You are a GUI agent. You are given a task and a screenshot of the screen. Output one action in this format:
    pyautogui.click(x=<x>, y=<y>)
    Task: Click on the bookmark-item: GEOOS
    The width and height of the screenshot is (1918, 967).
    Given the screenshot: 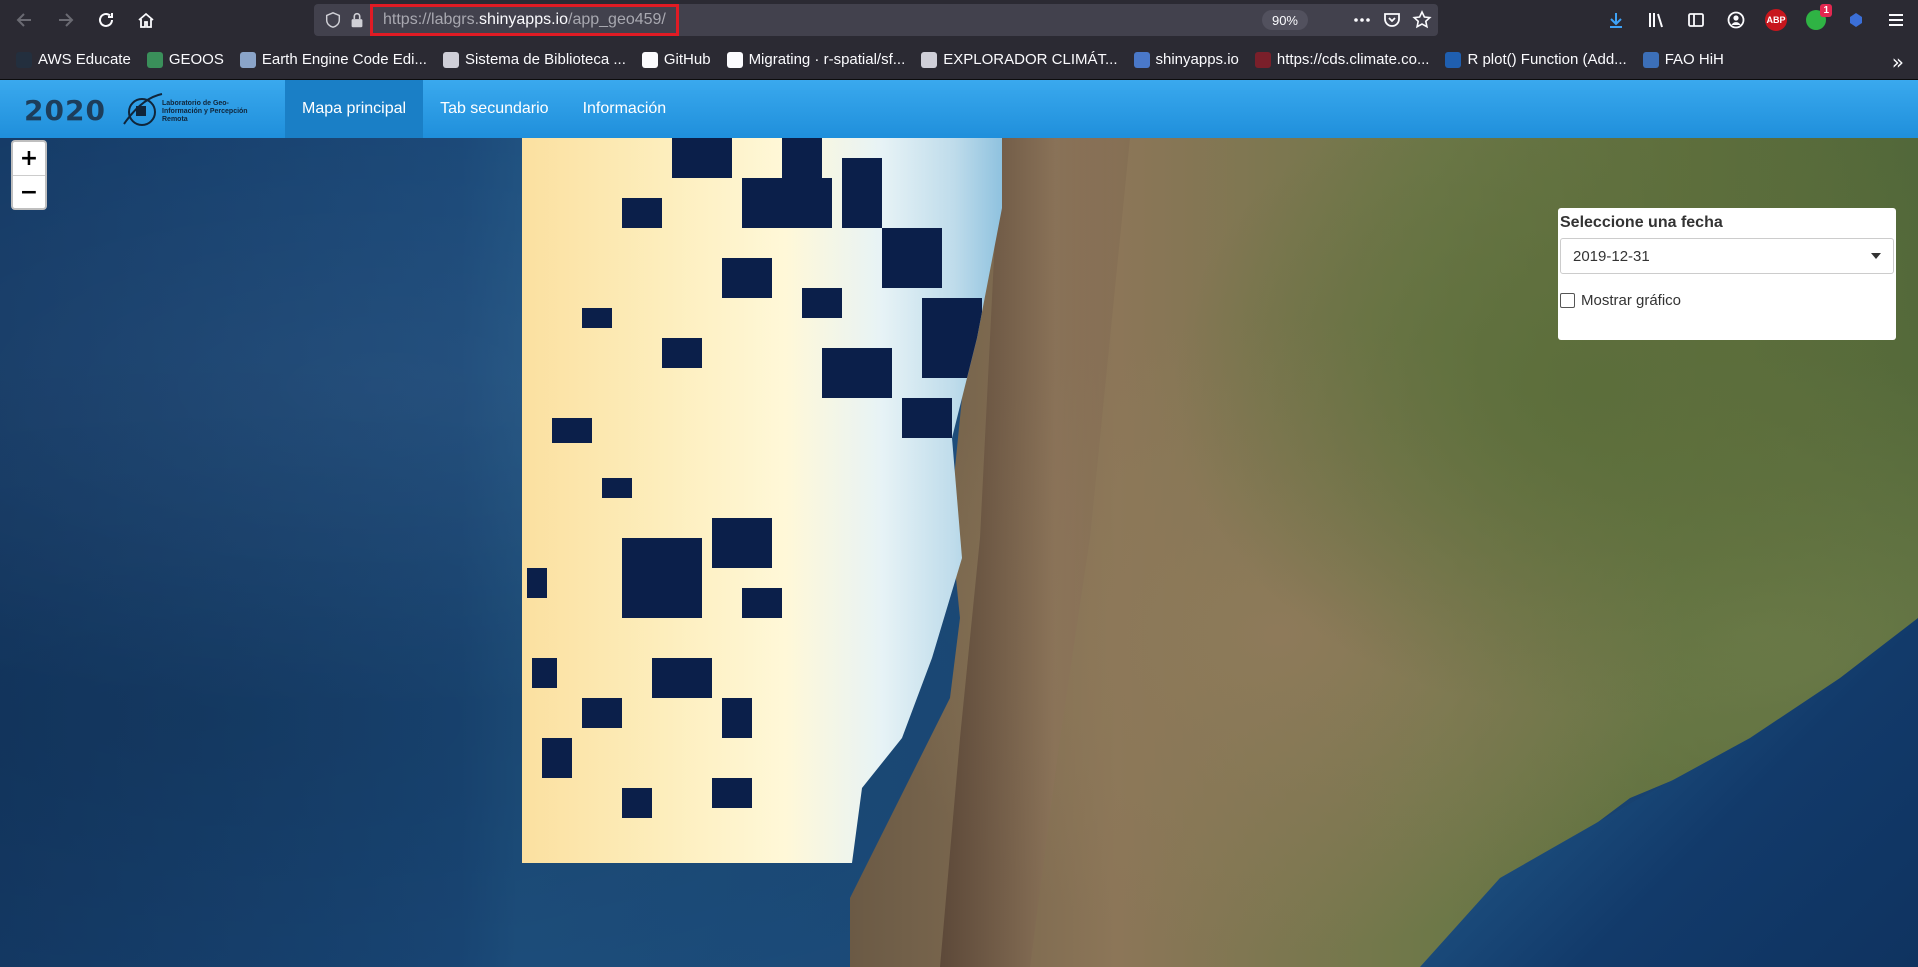 What is the action you would take?
    pyautogui.click(x=185, y=60)
    